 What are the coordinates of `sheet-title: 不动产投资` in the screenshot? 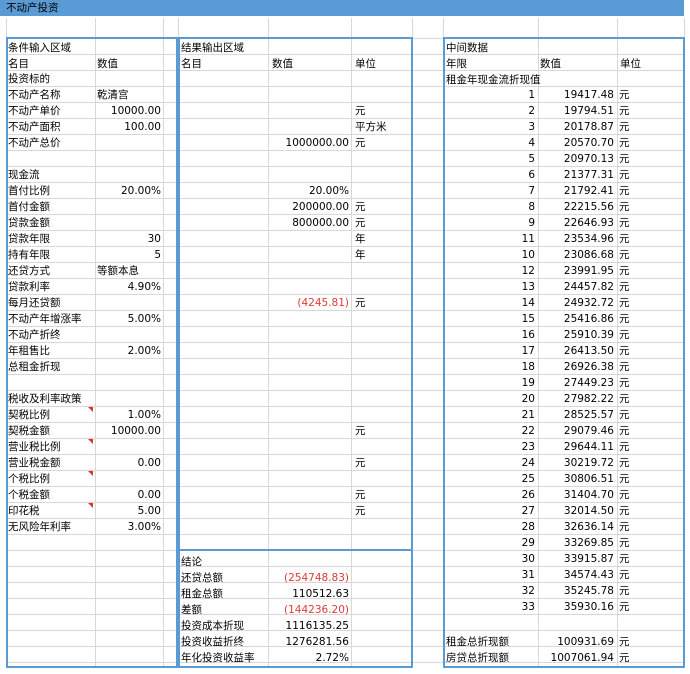 It's located at (32, 8).